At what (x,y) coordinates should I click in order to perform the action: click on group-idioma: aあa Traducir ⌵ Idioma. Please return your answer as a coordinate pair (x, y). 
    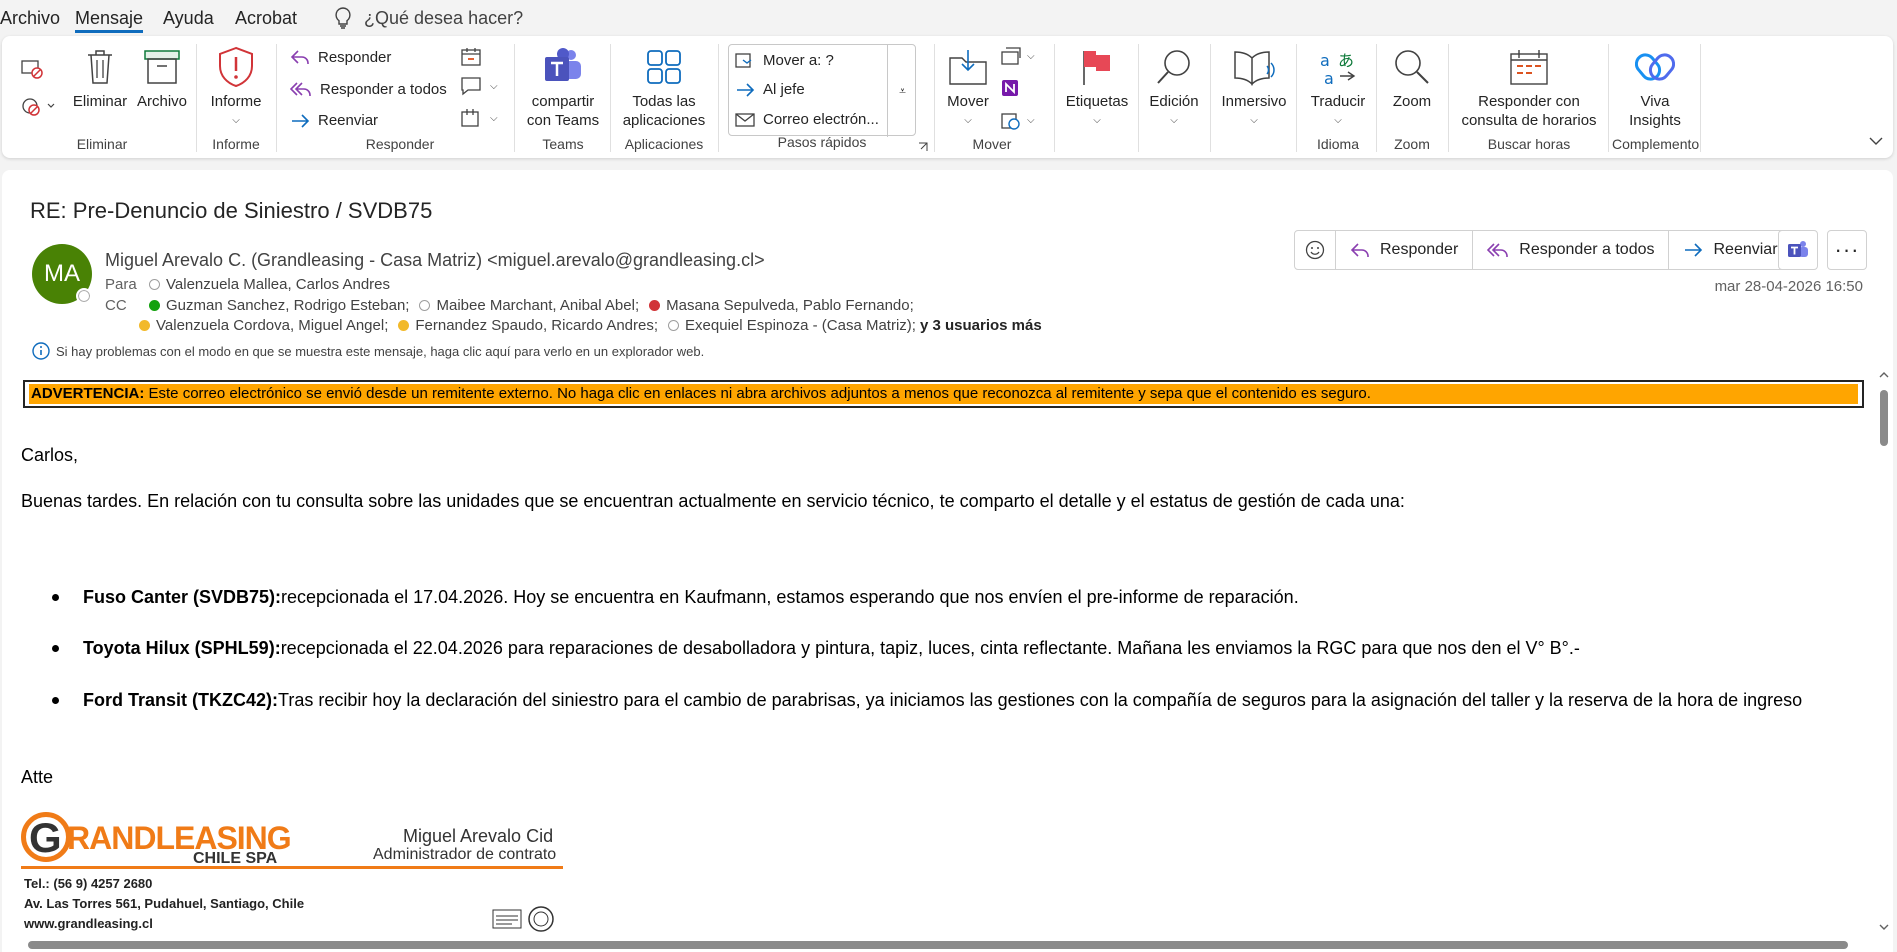
    Looking at the image, I should click on (1338, 98).